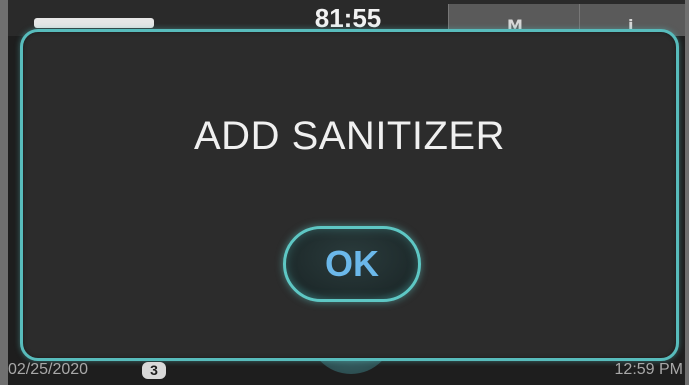 Image resolution: width=689 pixels, height=385 pixels. I want to click on ok-button-label: OK, so click(352, 263).